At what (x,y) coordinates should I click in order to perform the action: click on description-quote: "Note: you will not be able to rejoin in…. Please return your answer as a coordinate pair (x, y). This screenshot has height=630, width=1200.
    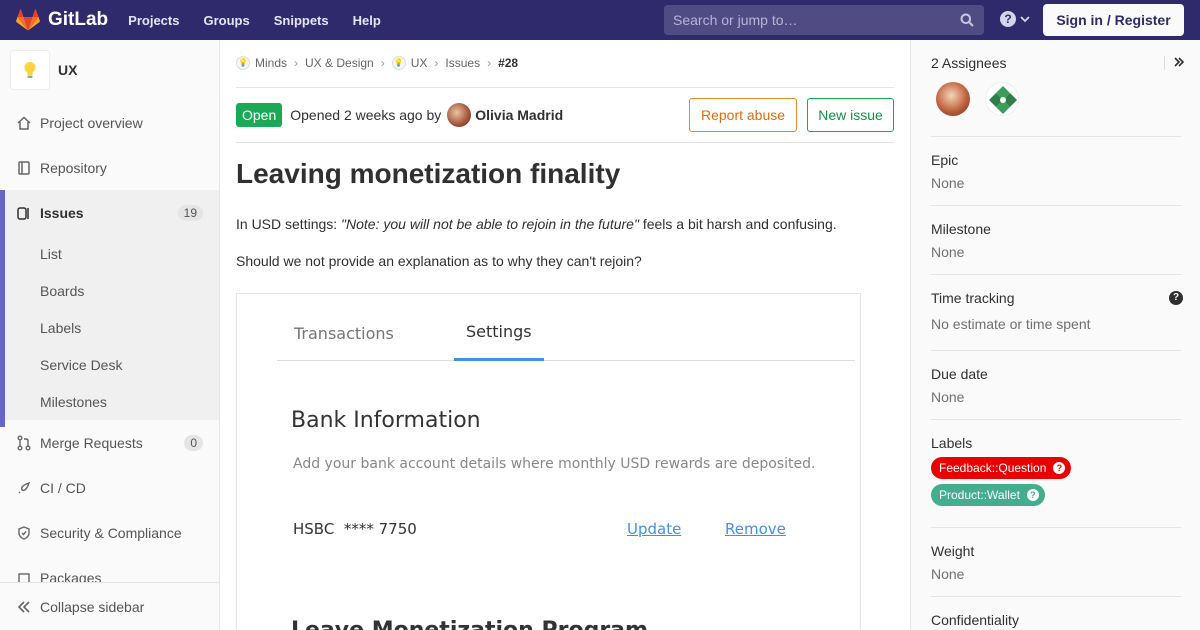
    Looking at the image, I should click on (490, 224).